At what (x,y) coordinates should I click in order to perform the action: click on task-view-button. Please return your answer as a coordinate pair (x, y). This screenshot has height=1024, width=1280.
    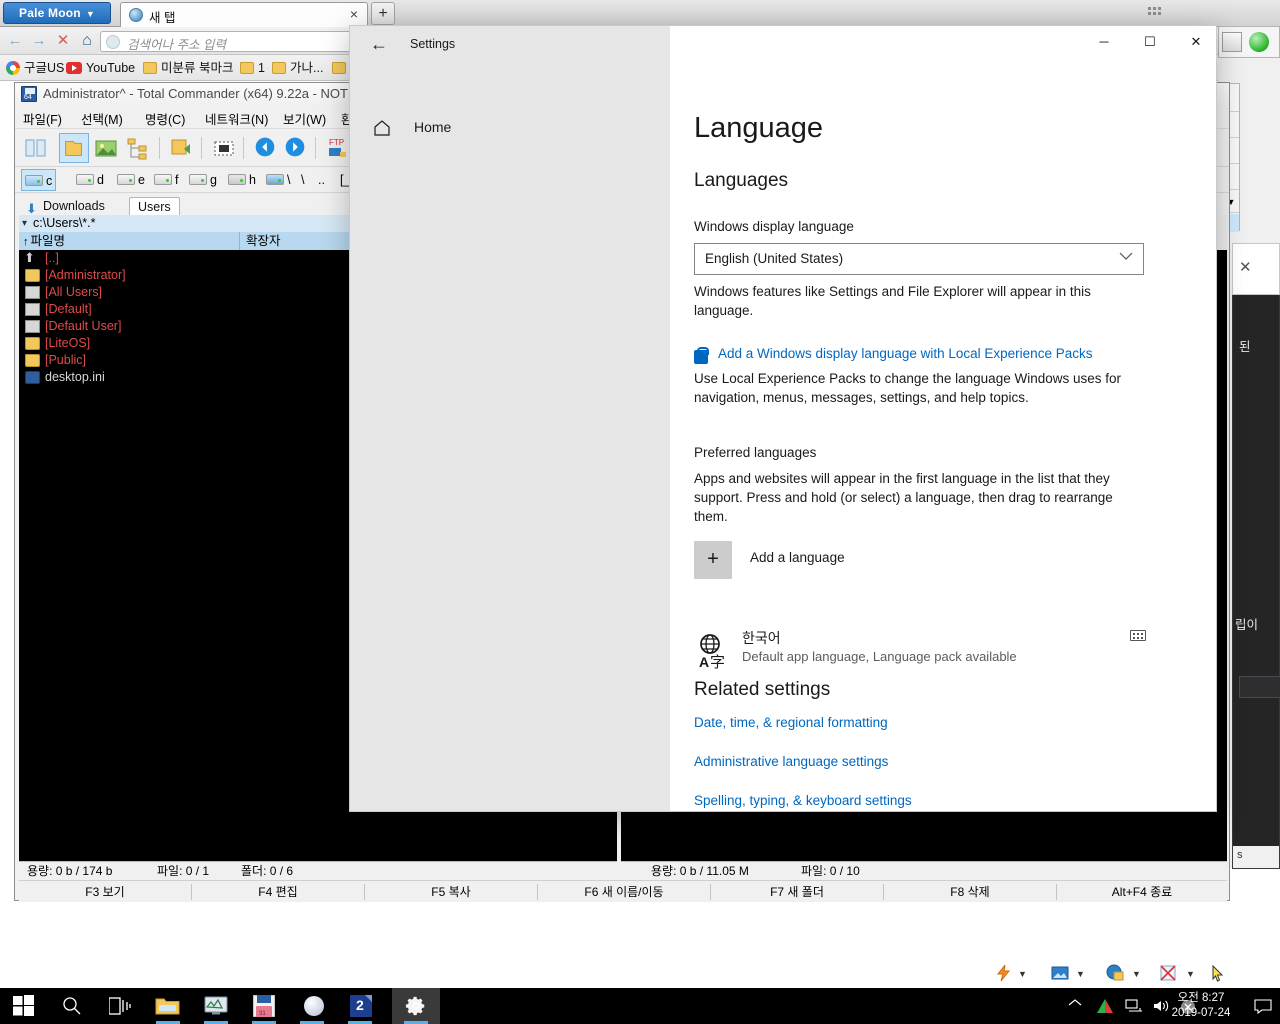
    Looking at the image, I should click on (120, 1006).